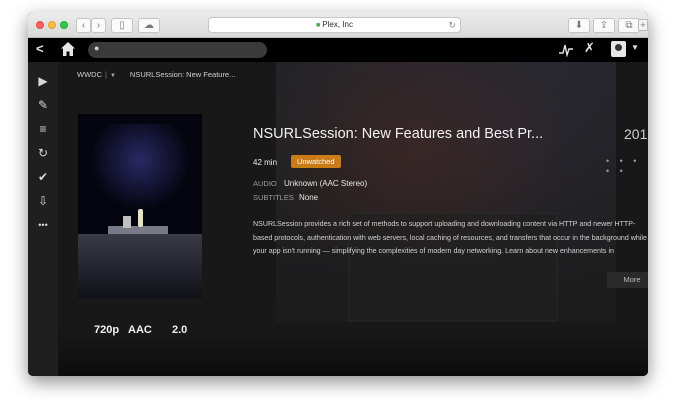  Describe the element at coordinates (265, 183) in the screenshot. I see `audio-label: AUDIO` at that location.